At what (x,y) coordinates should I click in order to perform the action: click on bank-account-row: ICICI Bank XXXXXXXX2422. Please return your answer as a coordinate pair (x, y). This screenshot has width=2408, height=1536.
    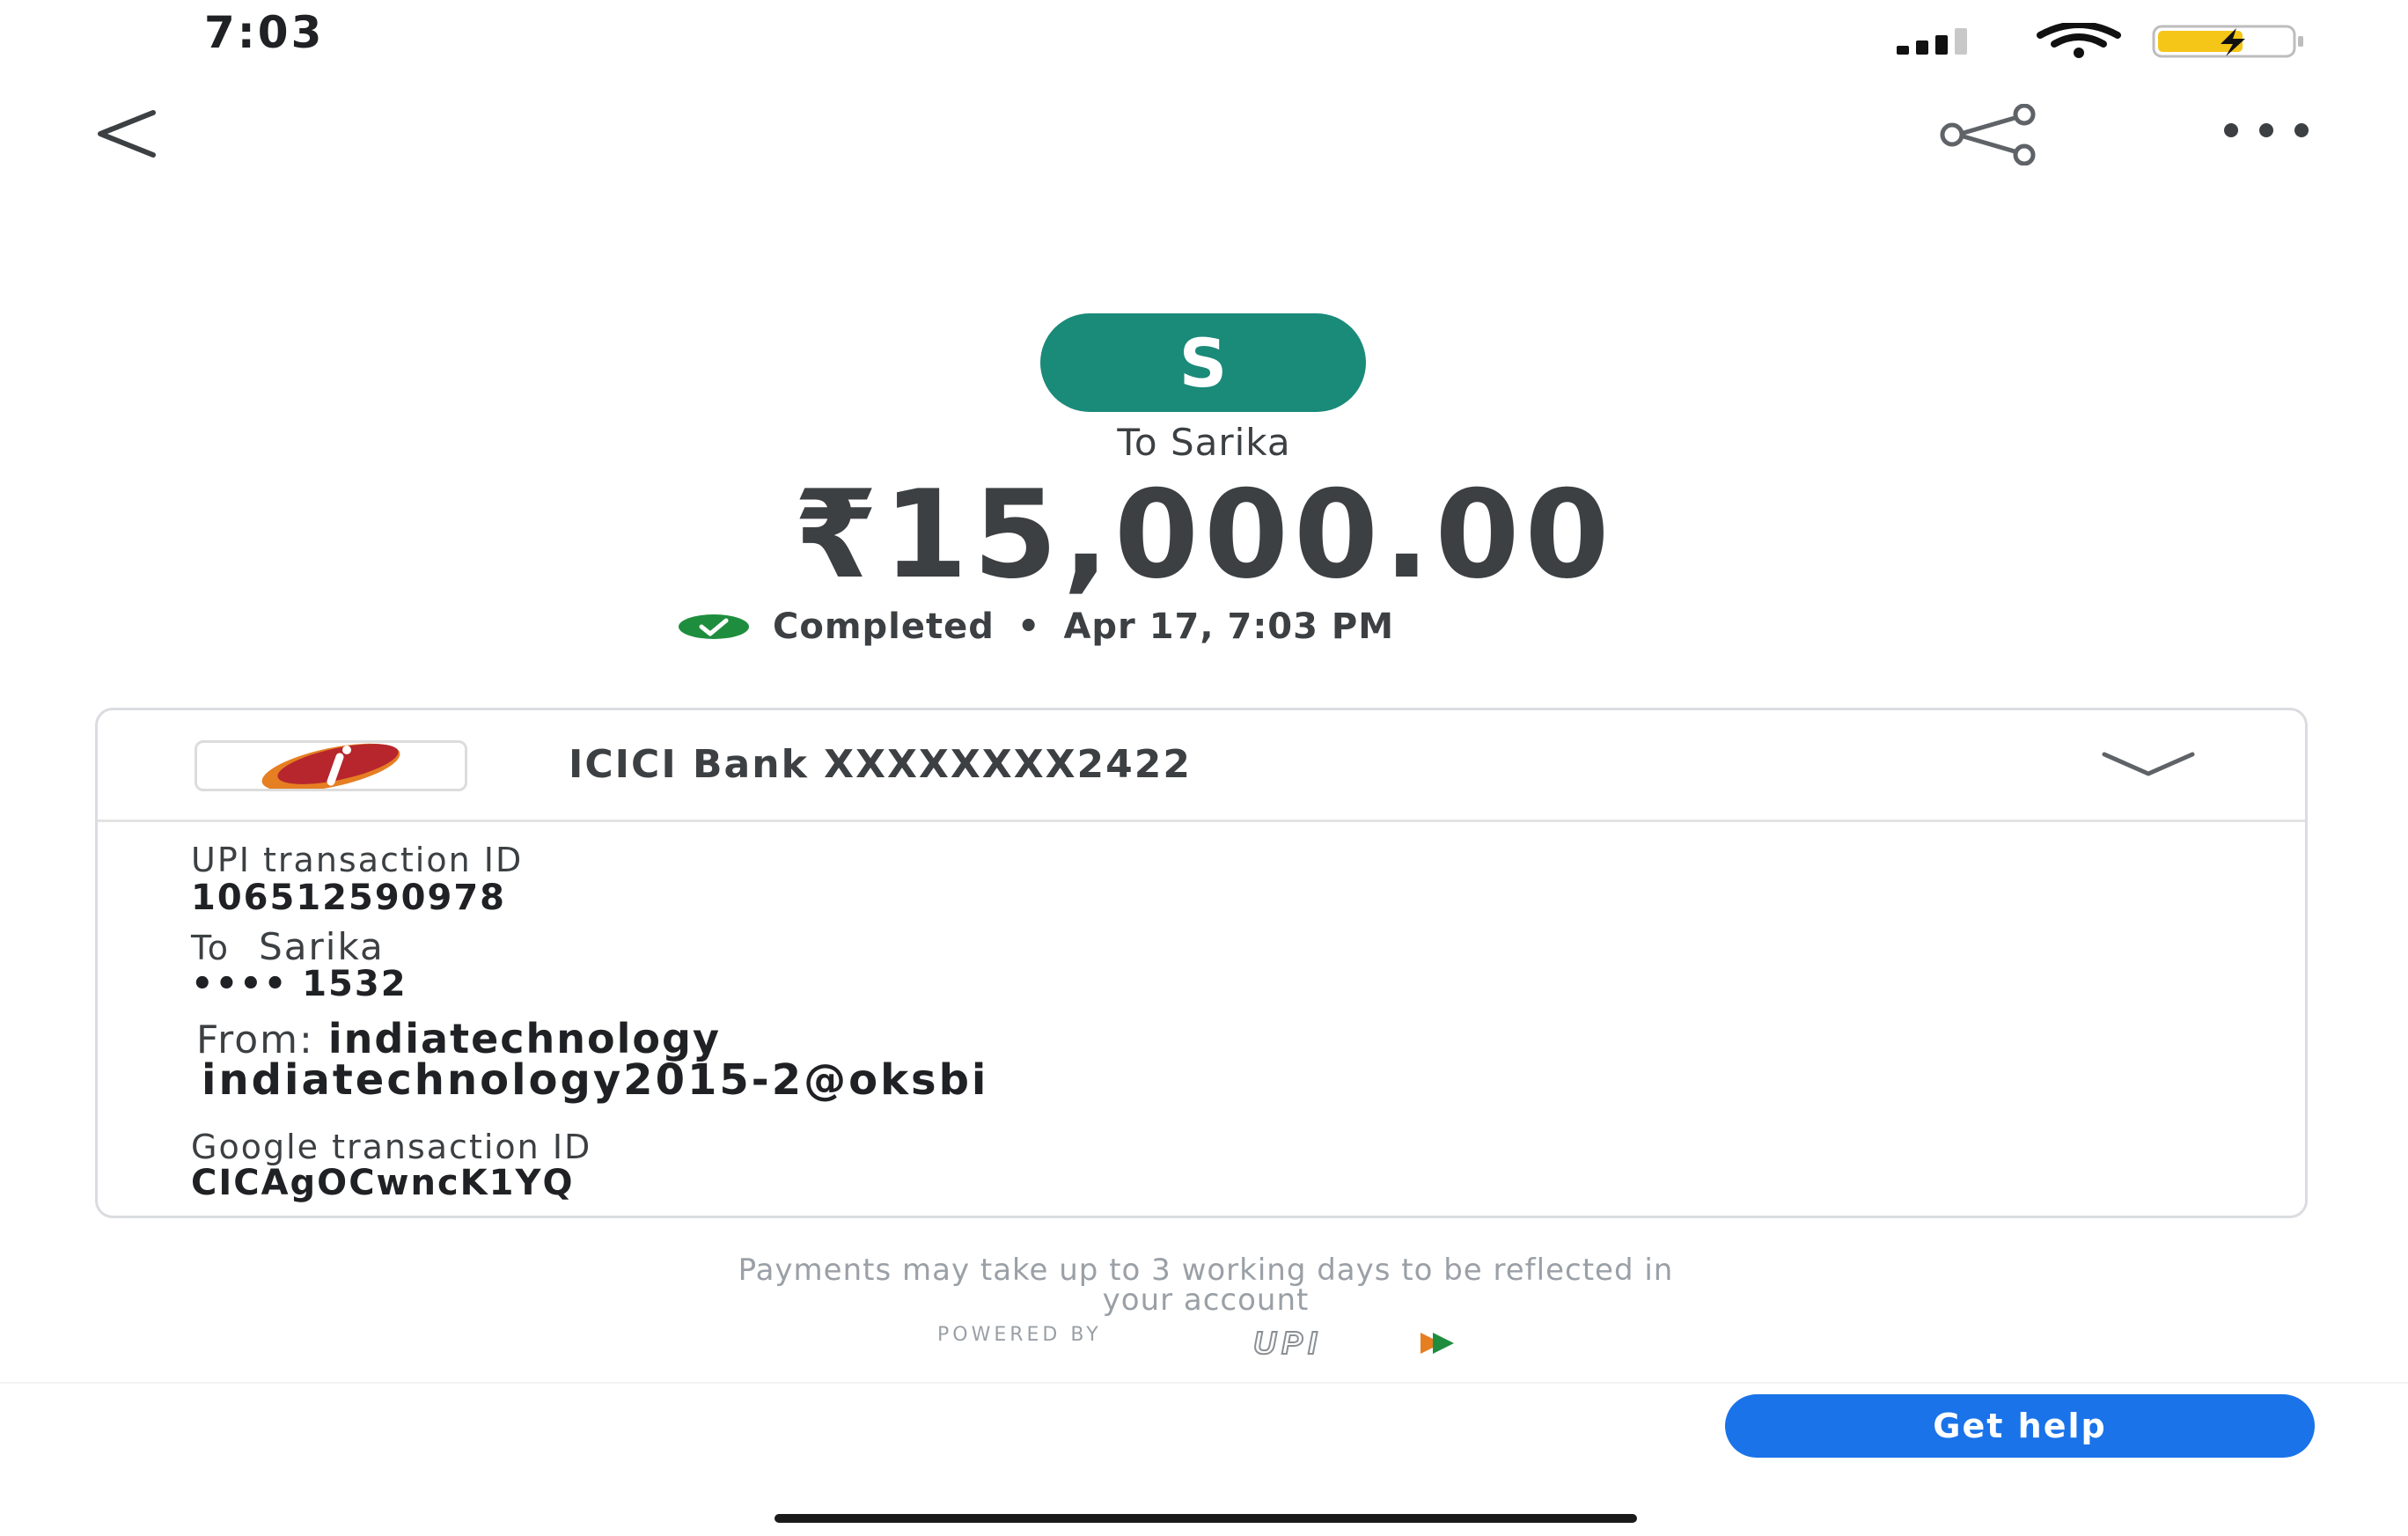
    Looking at the image, I should click on (1201, 766).